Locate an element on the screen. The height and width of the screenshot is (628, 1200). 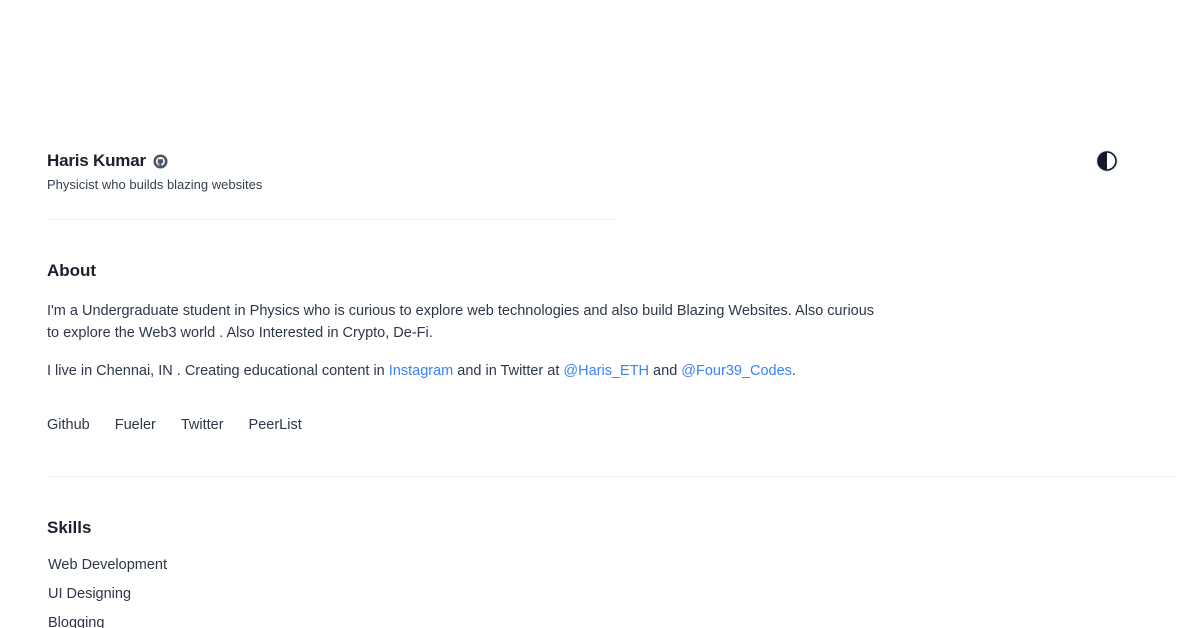
skill-item: UI Designing is located at coordinates (90, 594).